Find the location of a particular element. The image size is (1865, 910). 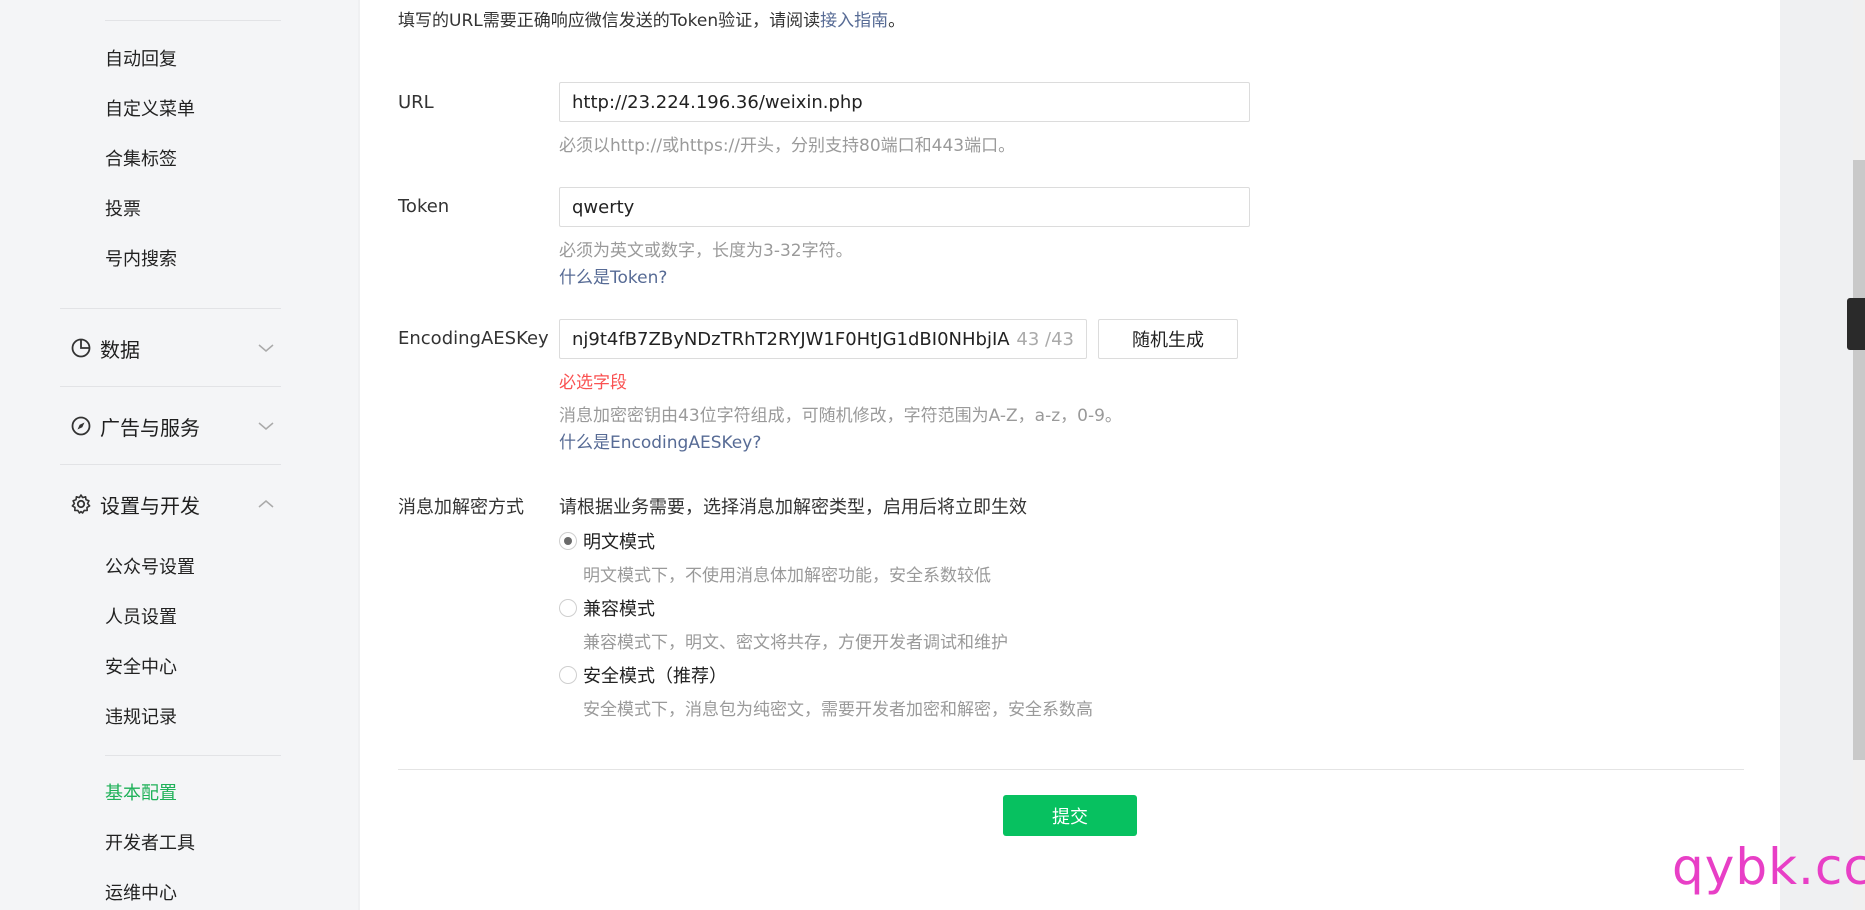

sidebar-group-label: 数据 is located at coordinates (120, 349).